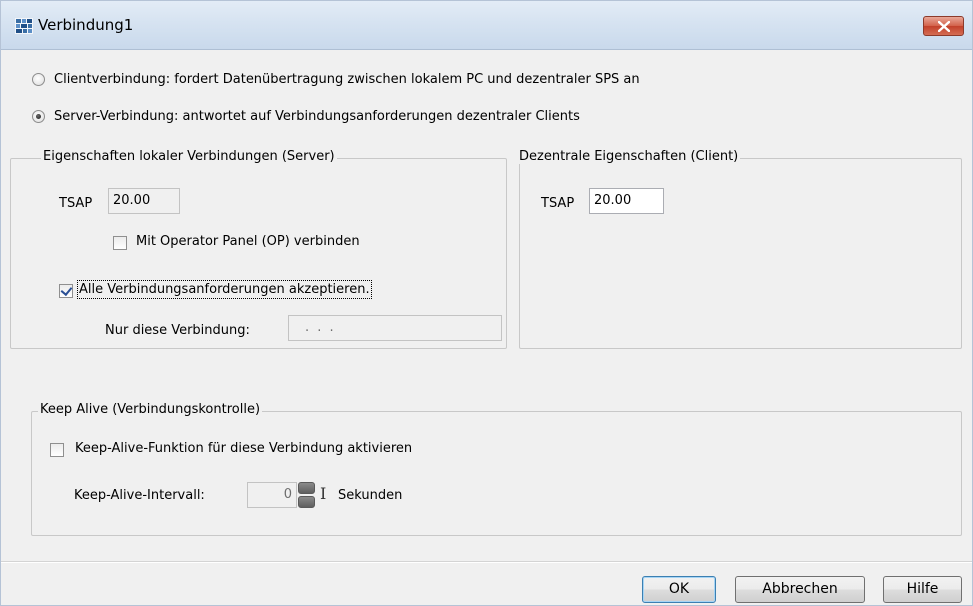 This screenshot has height=606, width=973. Describe the element at coordinates (248, 241) in the screenshot. I see `op-panel-label: Mit Operator Panel (OP) verbinden` at that location.